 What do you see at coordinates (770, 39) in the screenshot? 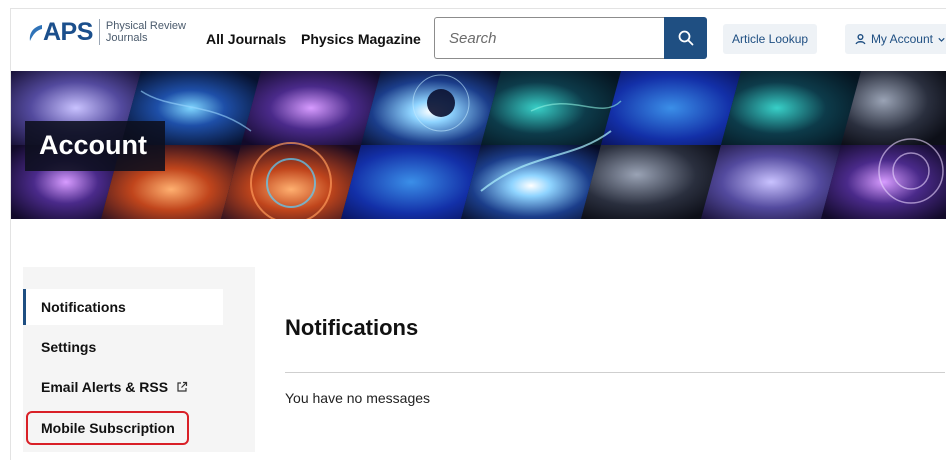
I see `article-lookup-button: Article Lookup` at bounding box center [770, 39].